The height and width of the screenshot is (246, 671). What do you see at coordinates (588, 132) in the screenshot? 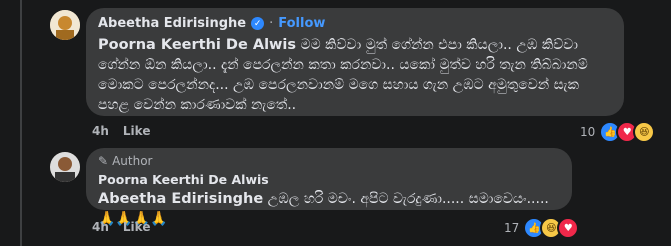
I see `reaction-count: 10` at bounding box center [588, 132].